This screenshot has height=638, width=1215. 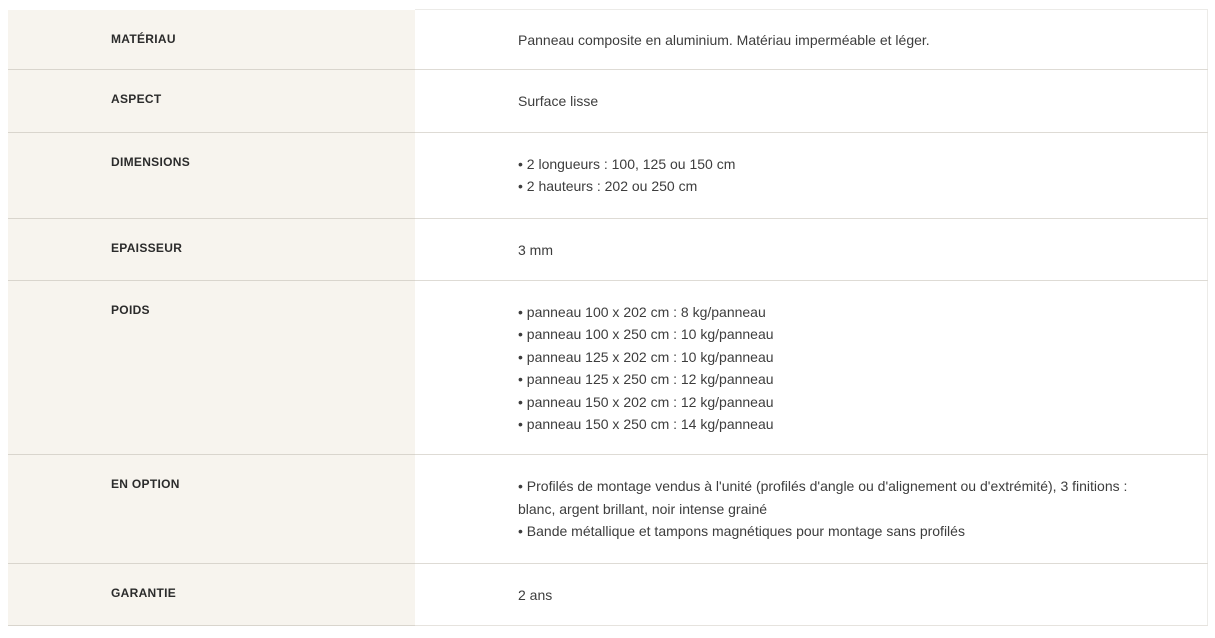 I want to click on spec-value: Surface lisse, so click(x=811, y=101).